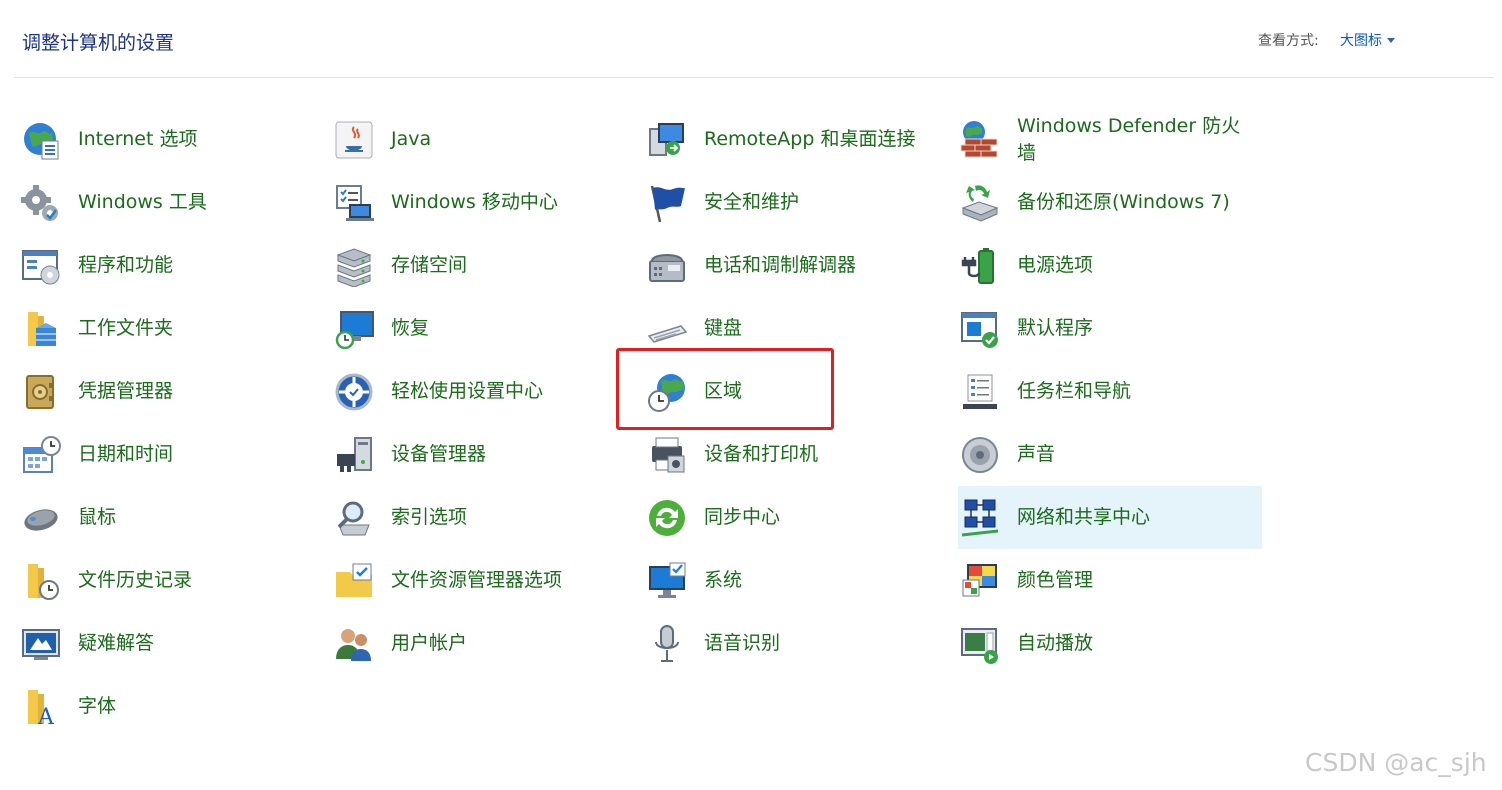  What do you see at coordinates (667, 266) in the screenshot?
I see `phone-icon` at bounding box center [667, 266].